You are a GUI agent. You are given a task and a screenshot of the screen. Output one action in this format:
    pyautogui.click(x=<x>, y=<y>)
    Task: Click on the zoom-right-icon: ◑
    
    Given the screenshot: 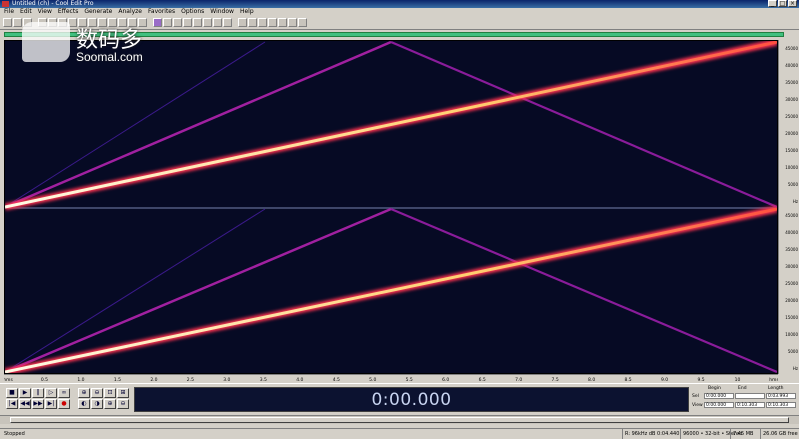 What is the action you would take?
    pyautogui.click(x=97, y=404)
    